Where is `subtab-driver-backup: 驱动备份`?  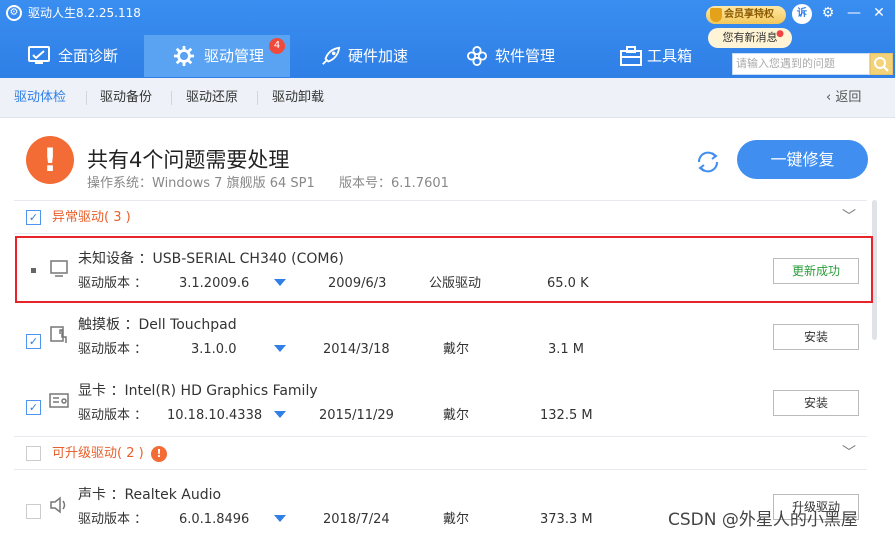 subtab-driver-backup: 驱动备份 is located at coordinates (126, 98).